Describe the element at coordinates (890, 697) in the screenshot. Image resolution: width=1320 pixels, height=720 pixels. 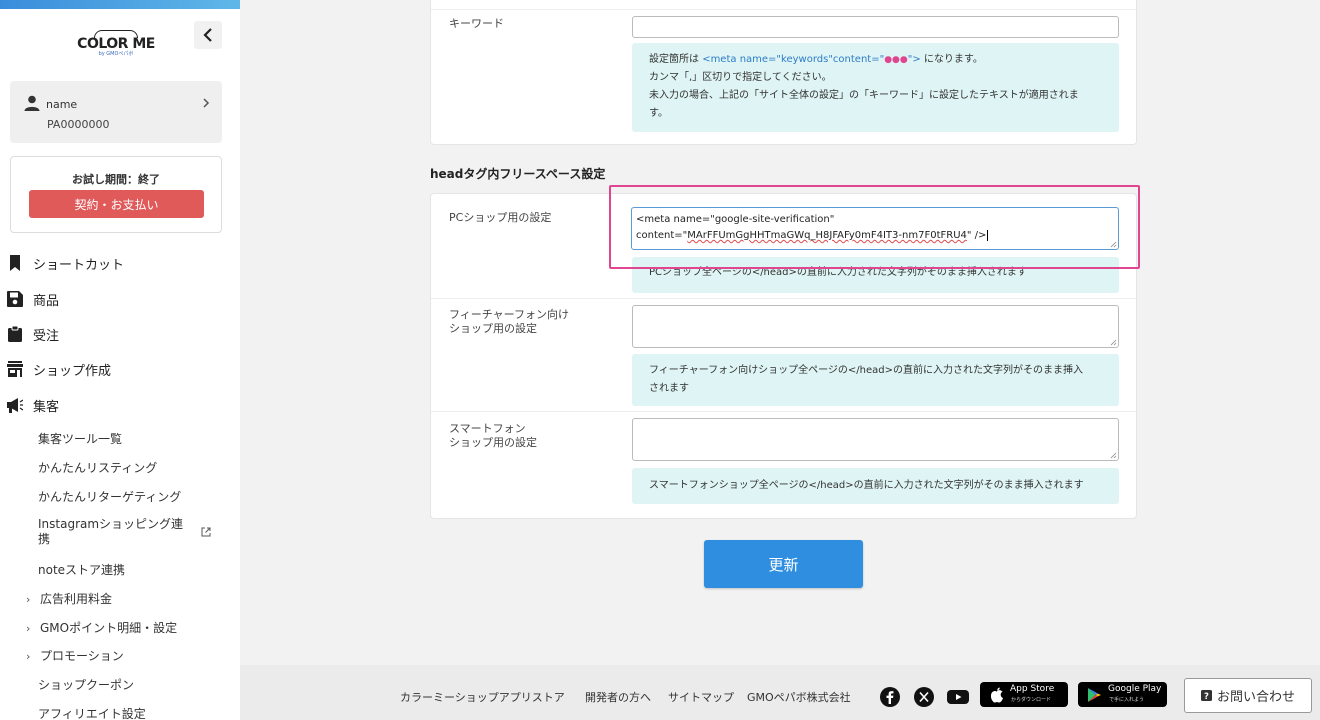
I see `facebook-icon` at that location.